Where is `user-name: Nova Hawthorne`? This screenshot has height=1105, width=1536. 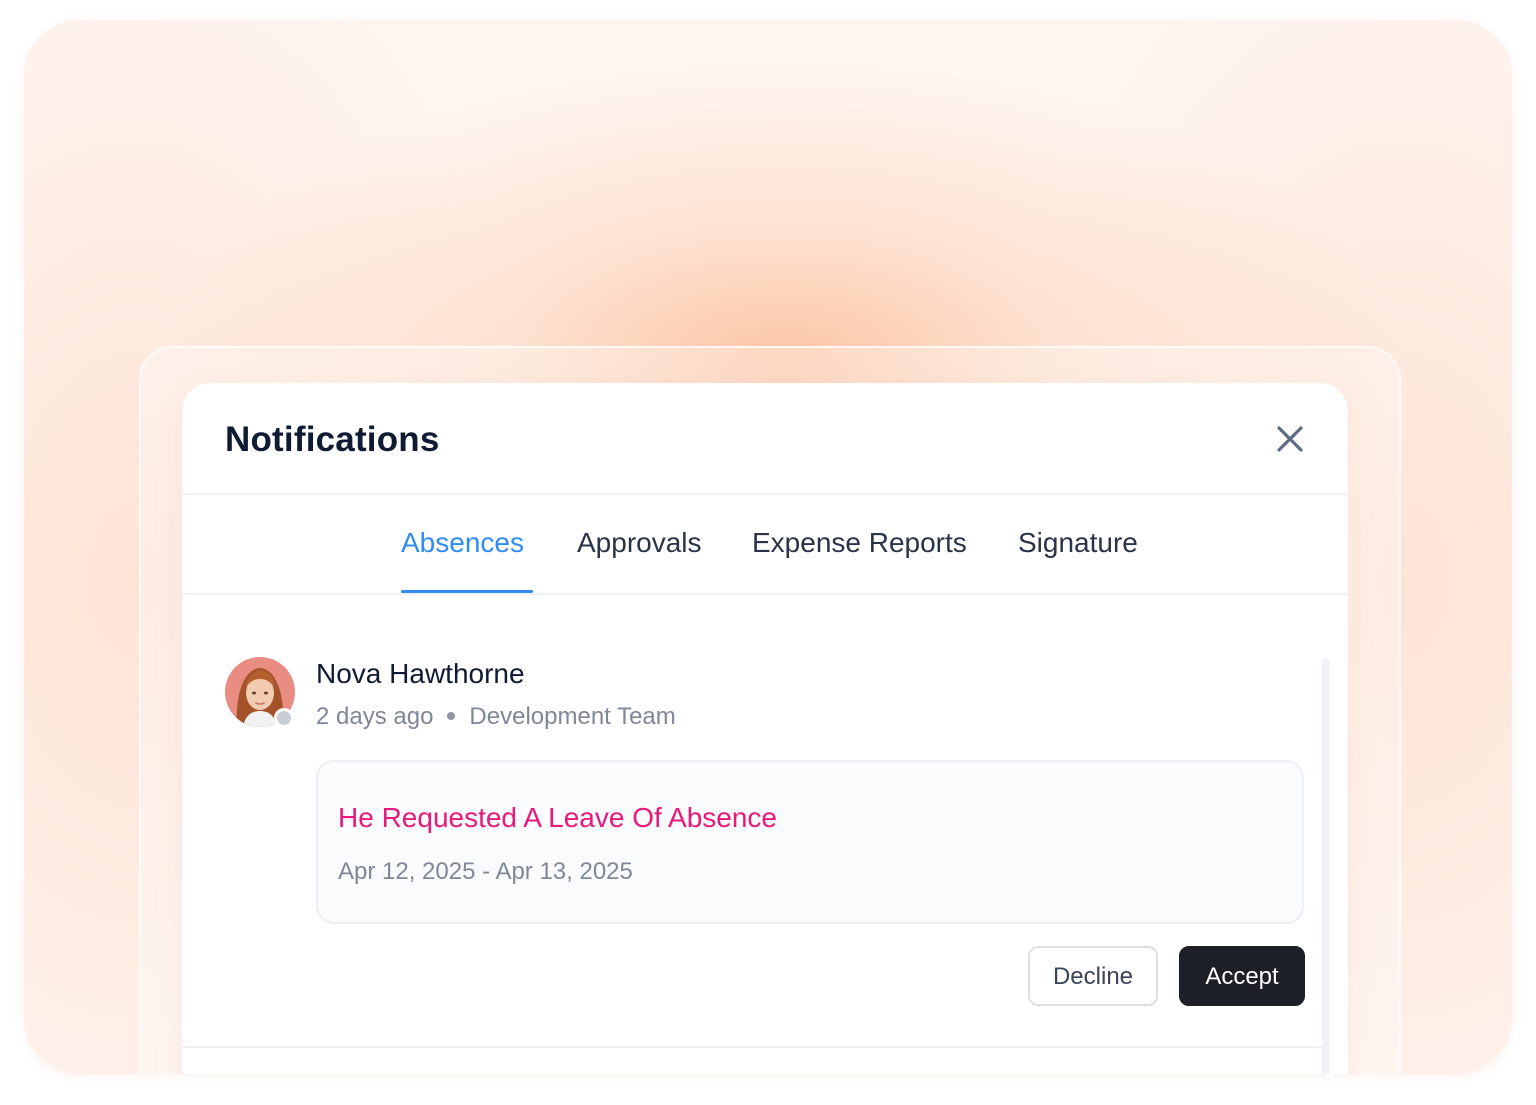
user-name: Nova Hawthorne is located at coordinates (420, 673).